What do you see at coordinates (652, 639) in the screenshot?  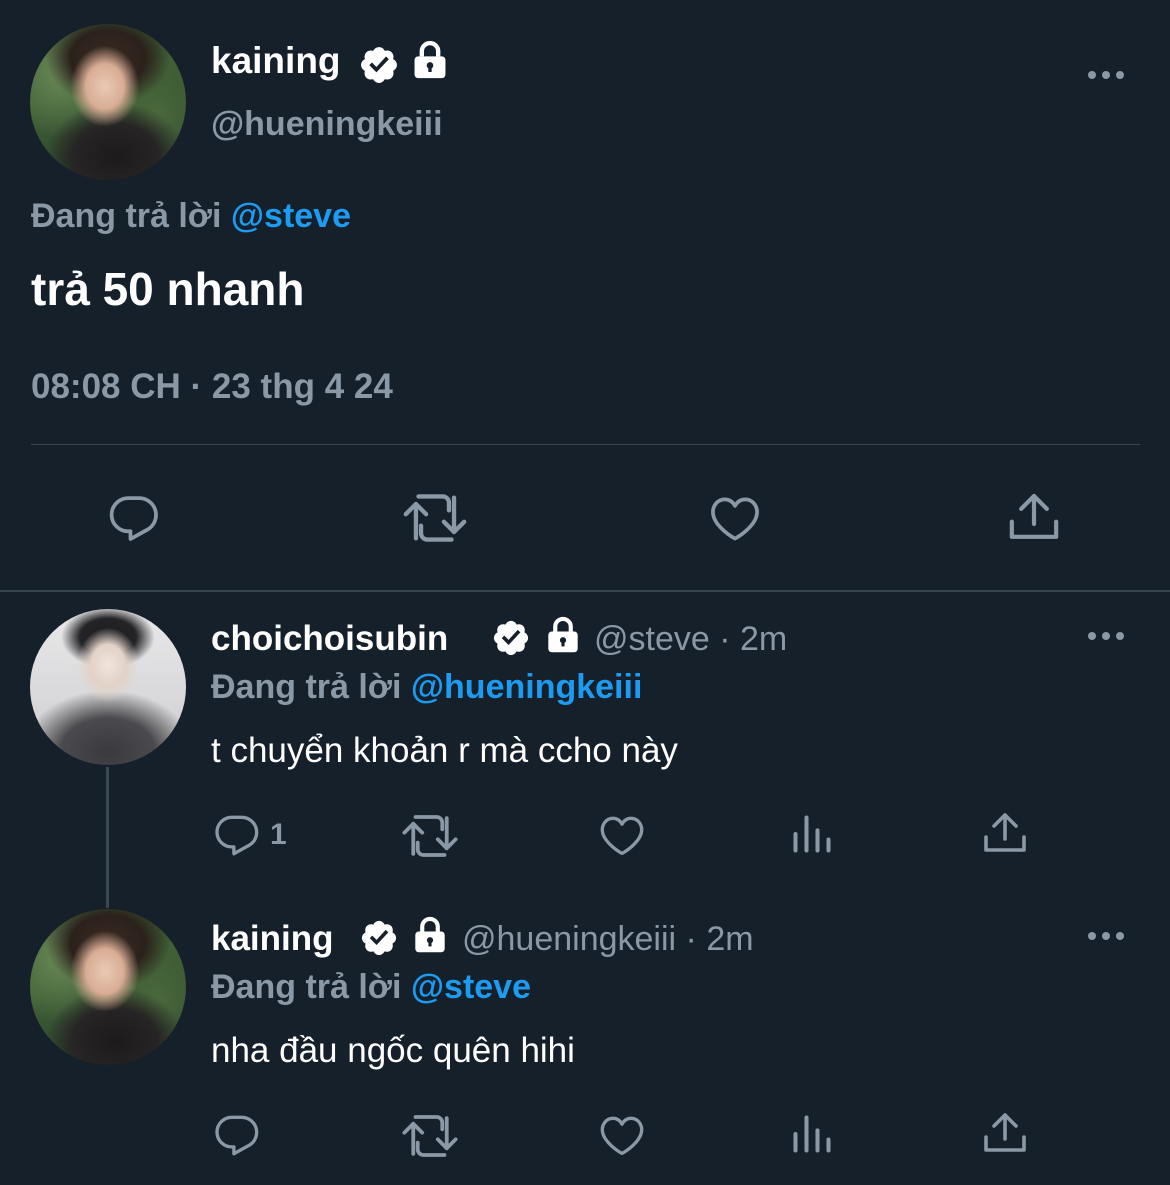 I see `author-handle: @steve` at bounding box center [652, 639].